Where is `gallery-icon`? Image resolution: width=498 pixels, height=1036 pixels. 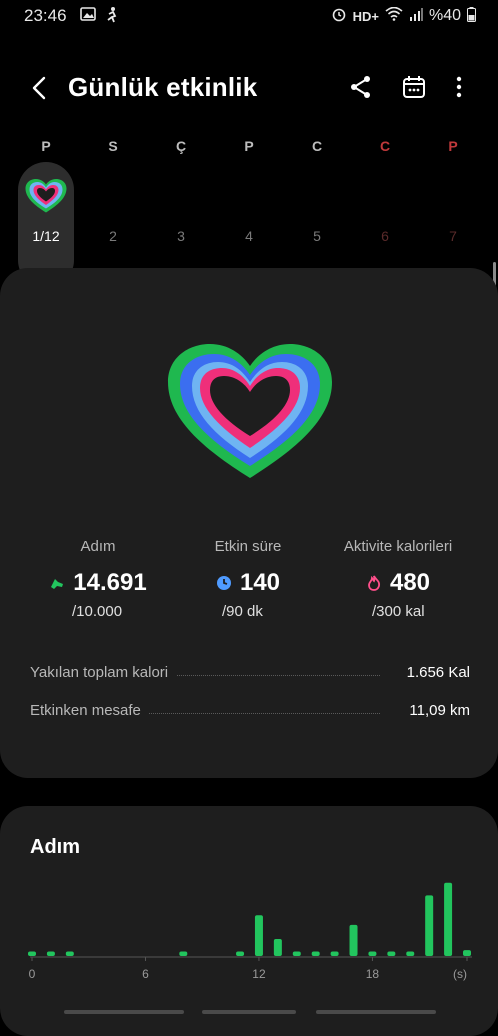 gallery-icon is located at coordinates (88, 16).